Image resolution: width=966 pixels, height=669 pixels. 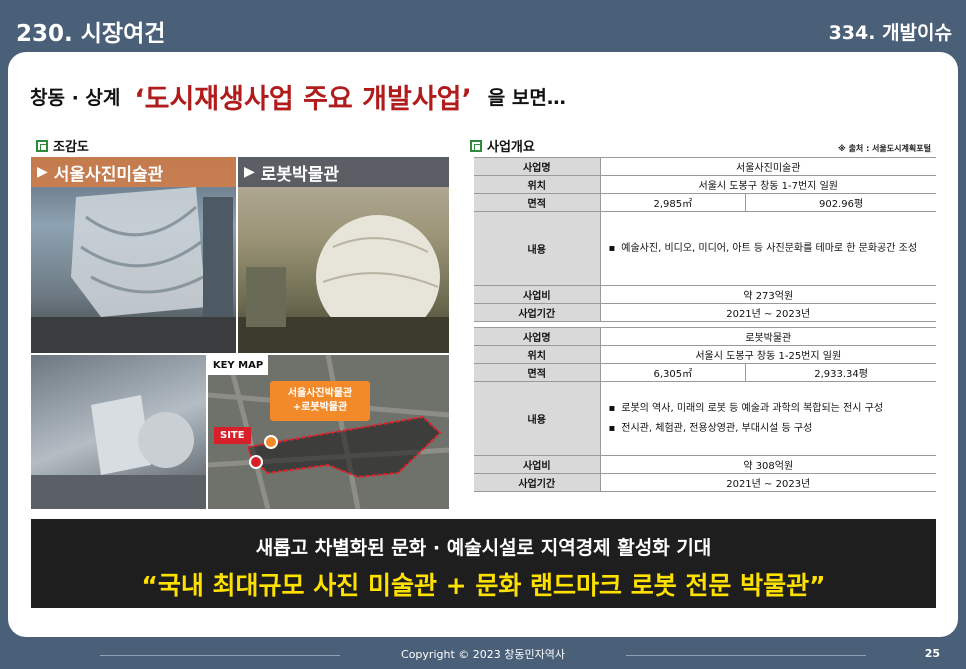 What do you see at coordinates (320, 407) in the screenshot?
I see `callout-line2: +로봇박물관` at bounding box center [320, 407].